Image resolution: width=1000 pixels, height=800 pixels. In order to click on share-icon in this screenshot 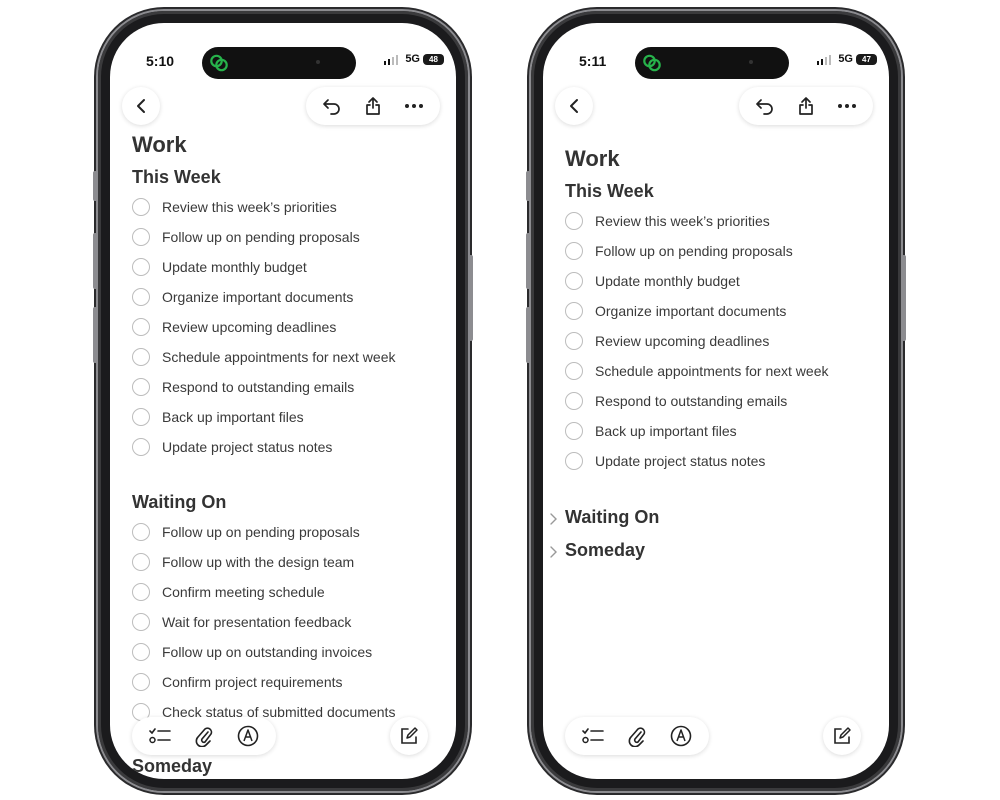, I will do `click(373, 106)`.